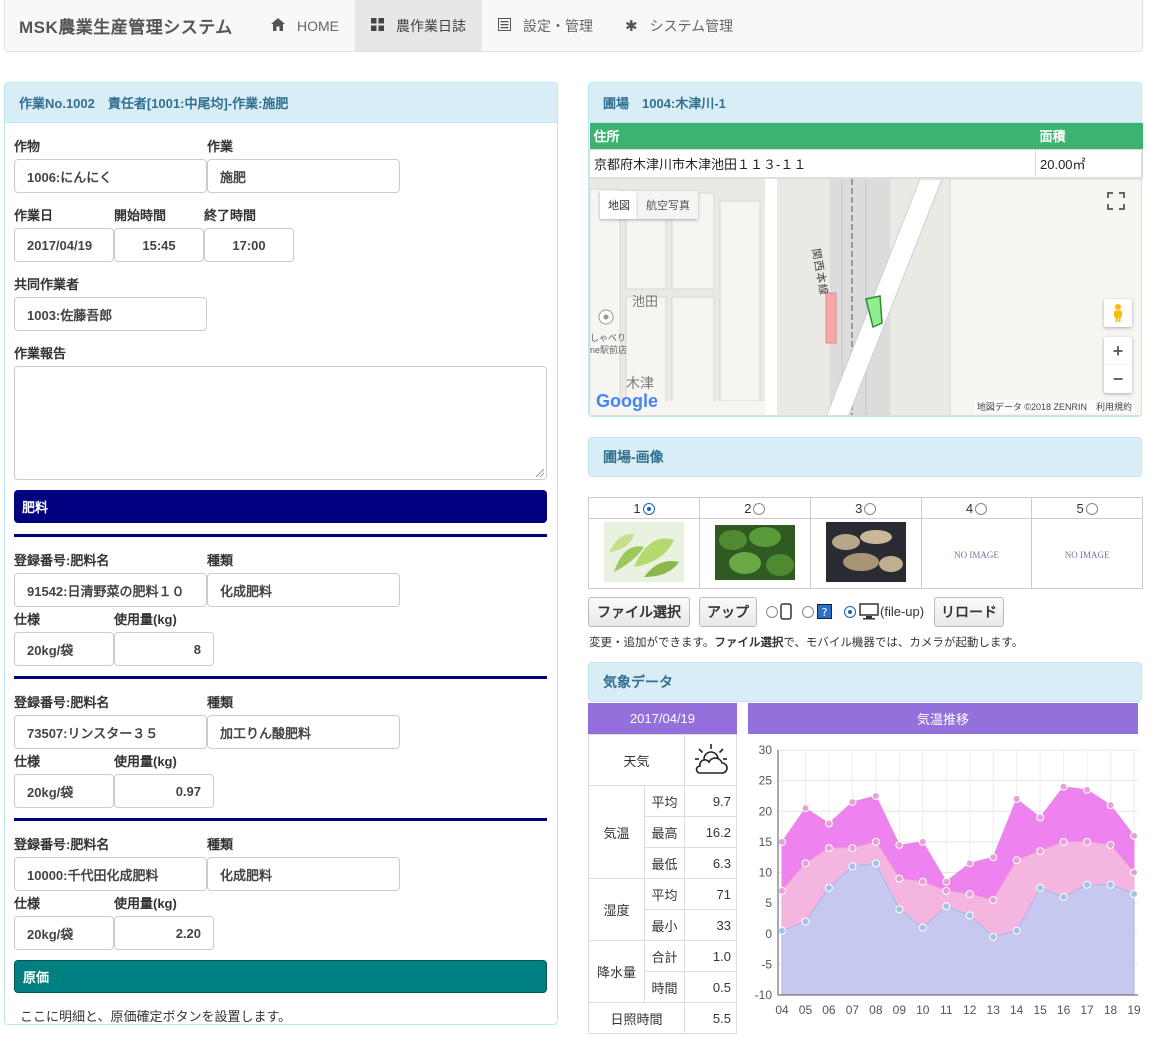 This screenshot has width=1156, height=1043. I want to click on radio-help, so click(808, 612).